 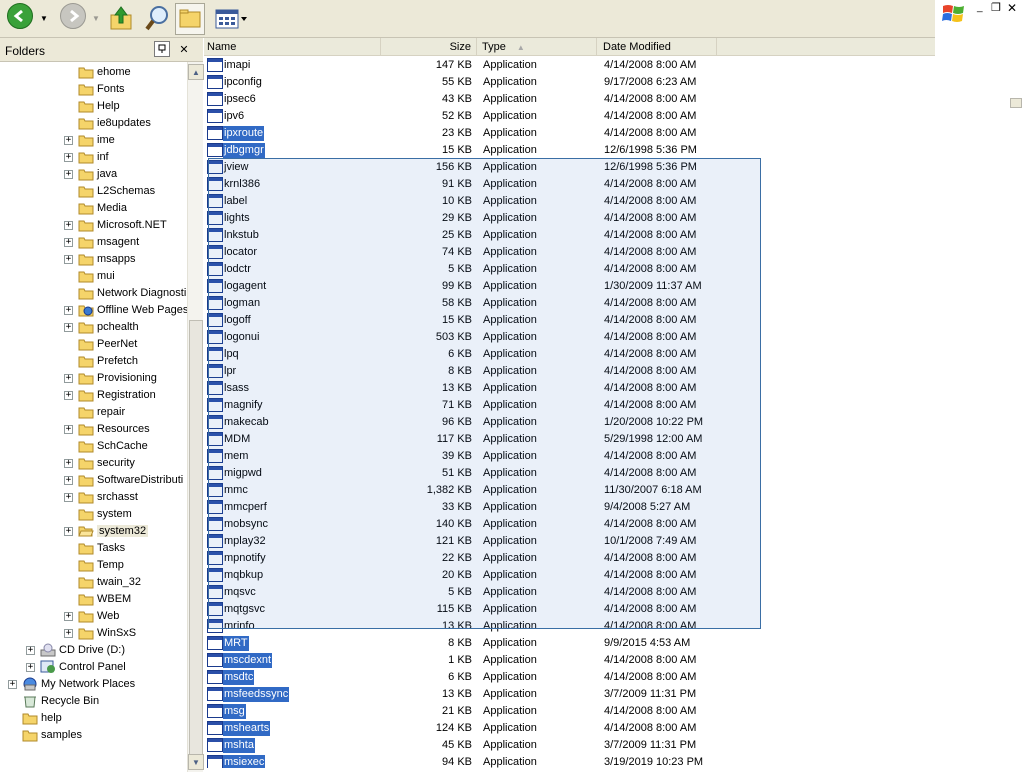 I want to click on tree-item: + Registration, so click(x=93, y=395).